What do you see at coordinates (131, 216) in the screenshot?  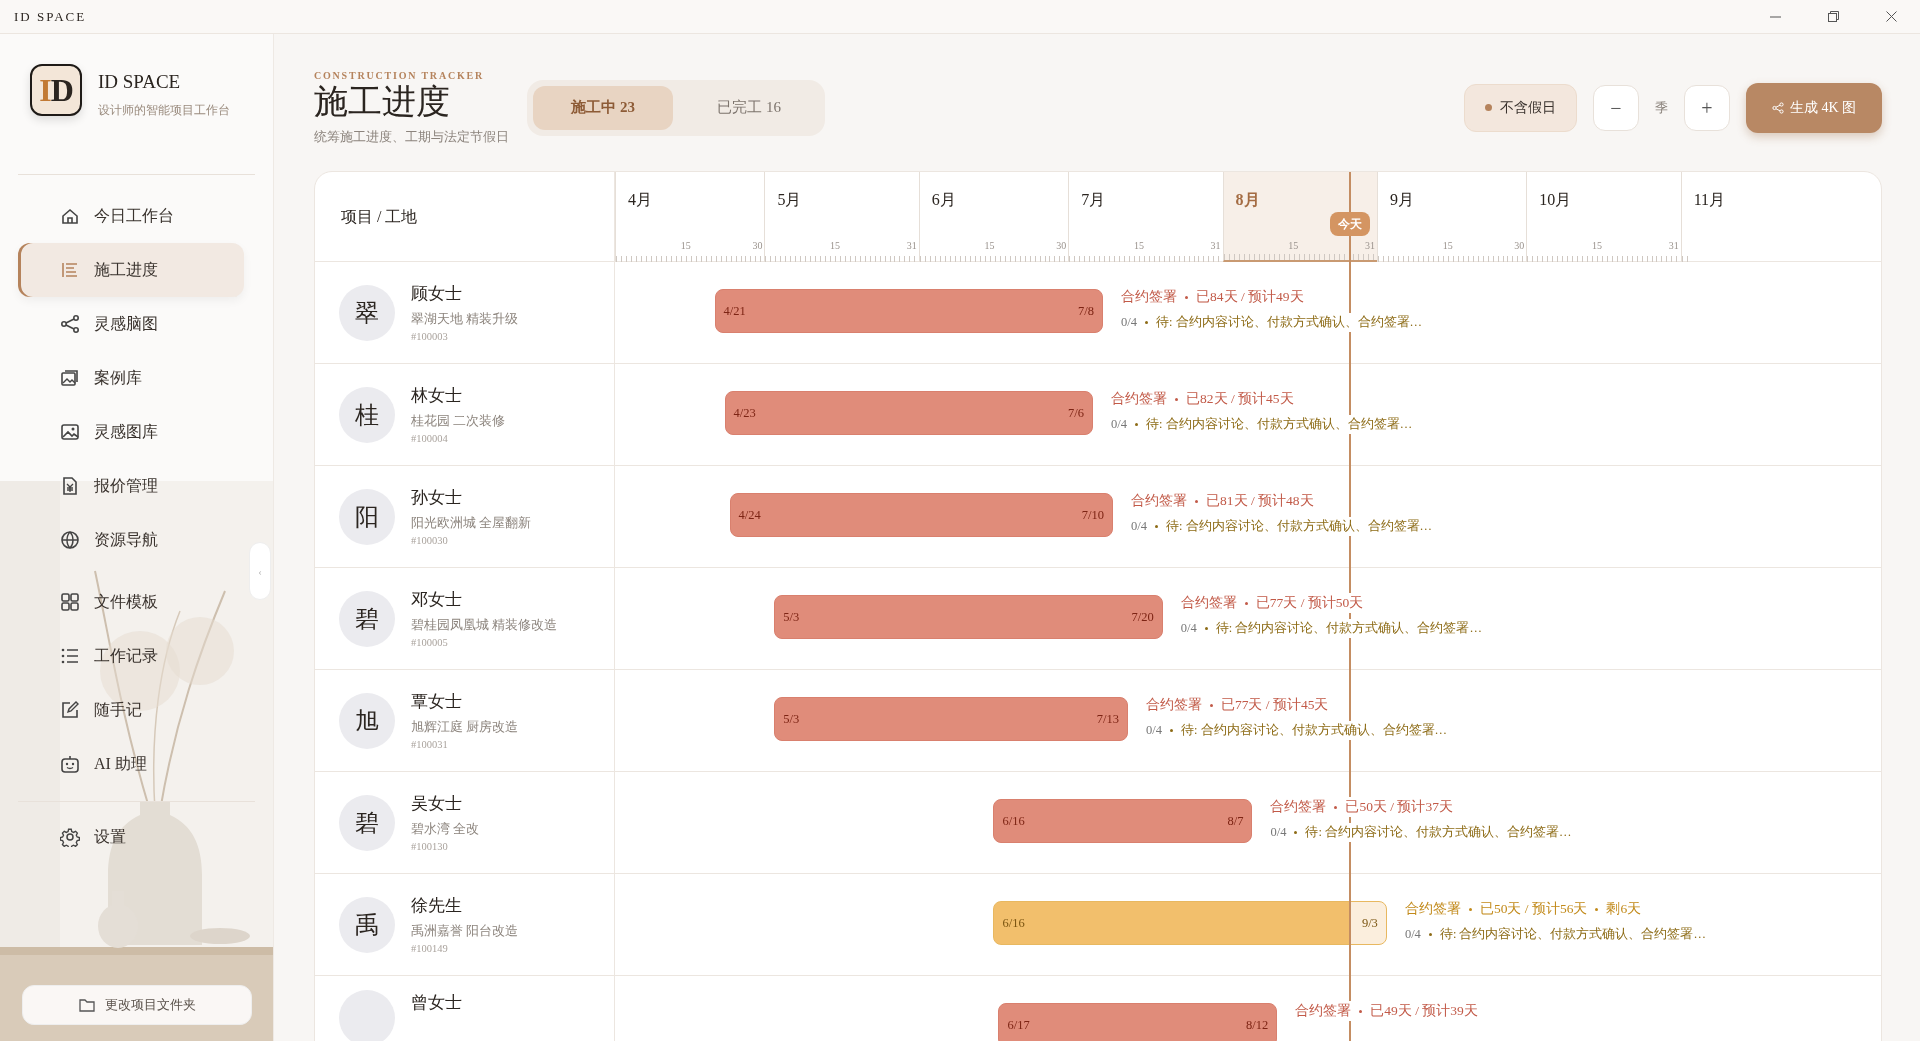 I see `nav-item: 今日工作台` at bounding box center [131, 216].